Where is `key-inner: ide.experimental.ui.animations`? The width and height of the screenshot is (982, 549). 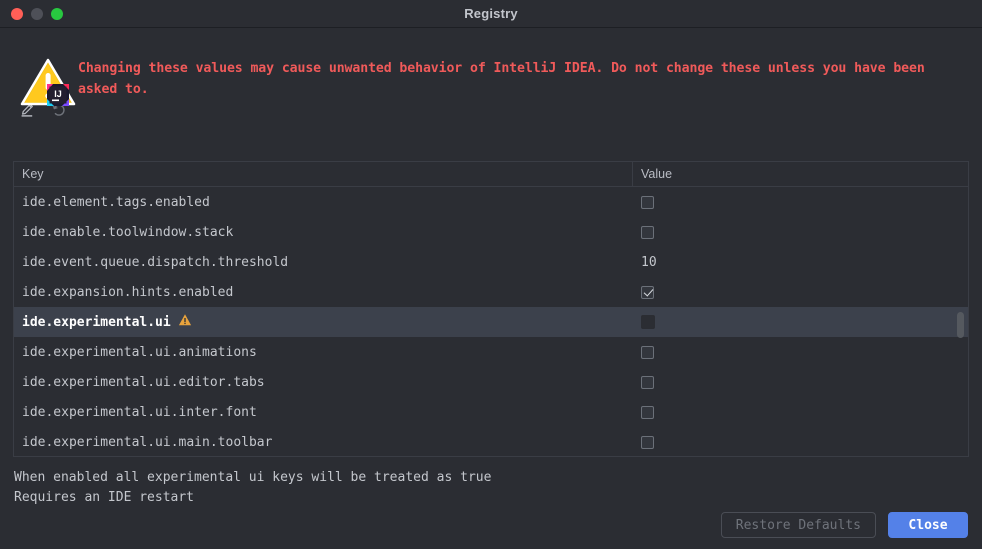 key-inner: ide.experimental.ui.animations is located at coordinates (139, 352).